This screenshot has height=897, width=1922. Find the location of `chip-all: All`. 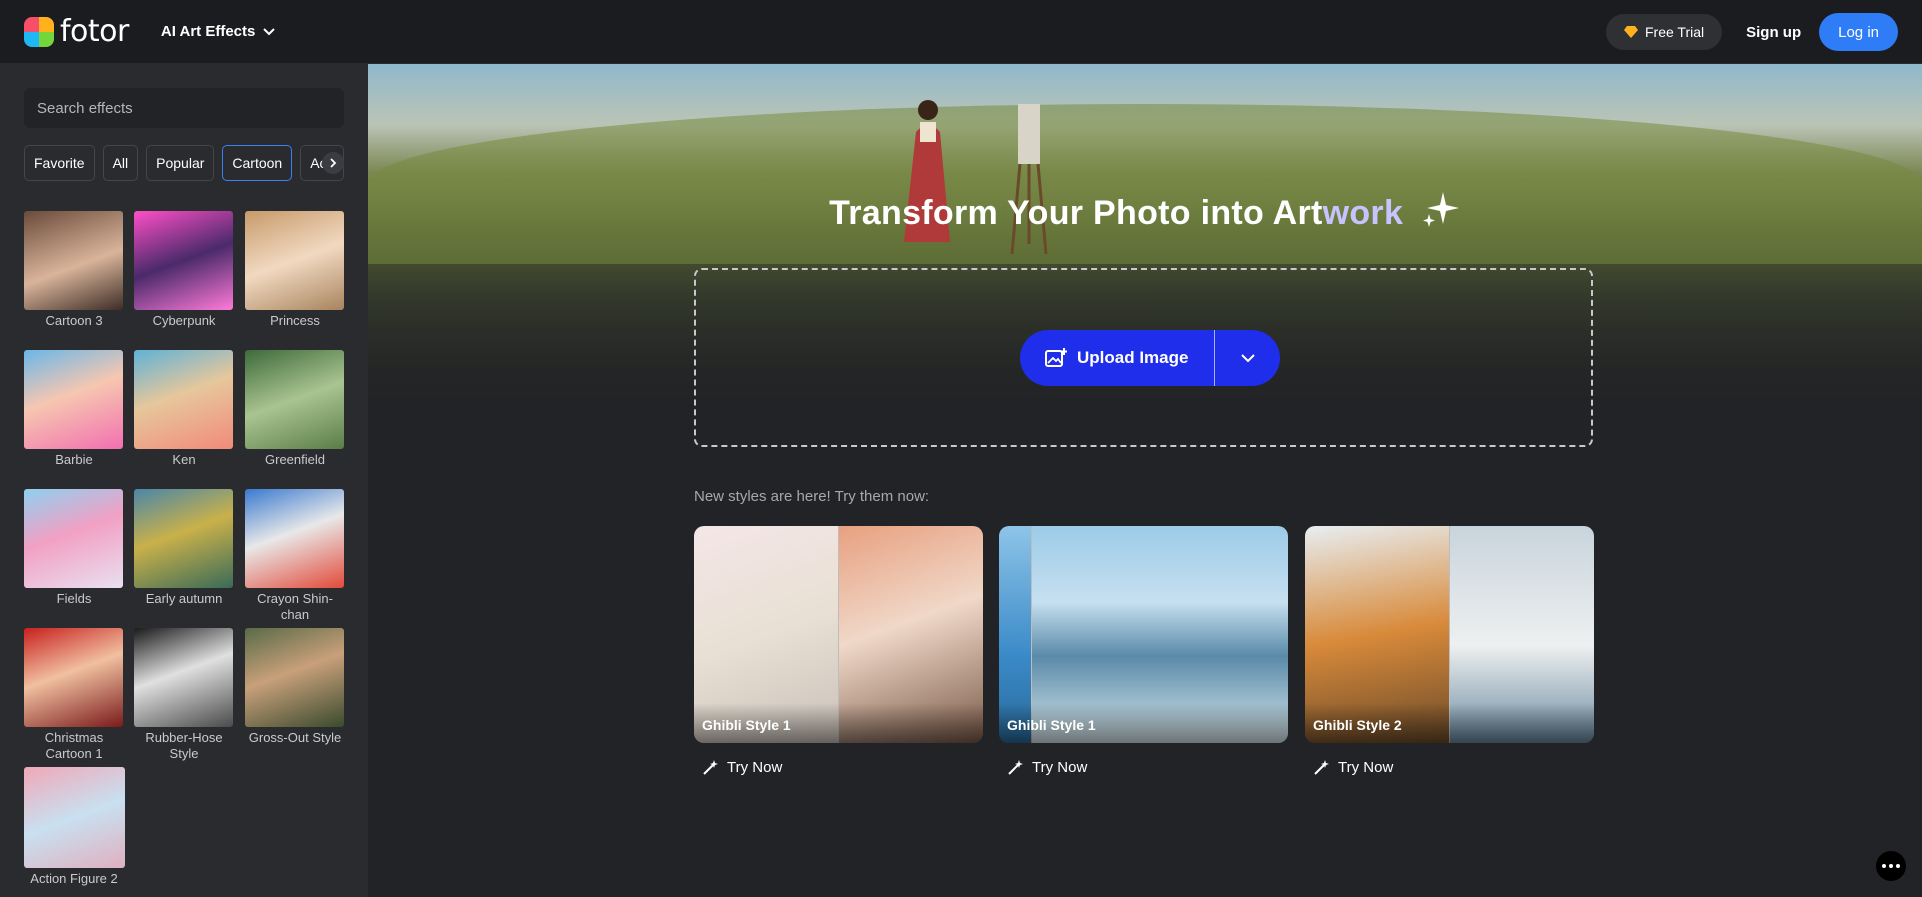

chip-all: All is located at coordinates (120, 163).